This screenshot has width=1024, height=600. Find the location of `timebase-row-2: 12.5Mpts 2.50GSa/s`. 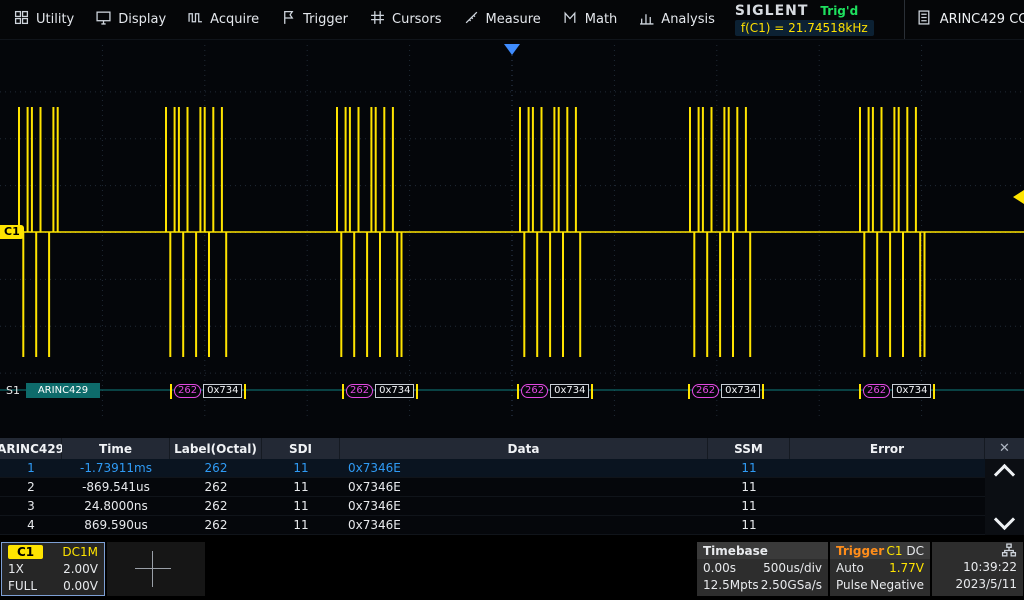

timebase-row-2: 12.5Mpts 2.50GSa/s is located at coordinates (762, 584).